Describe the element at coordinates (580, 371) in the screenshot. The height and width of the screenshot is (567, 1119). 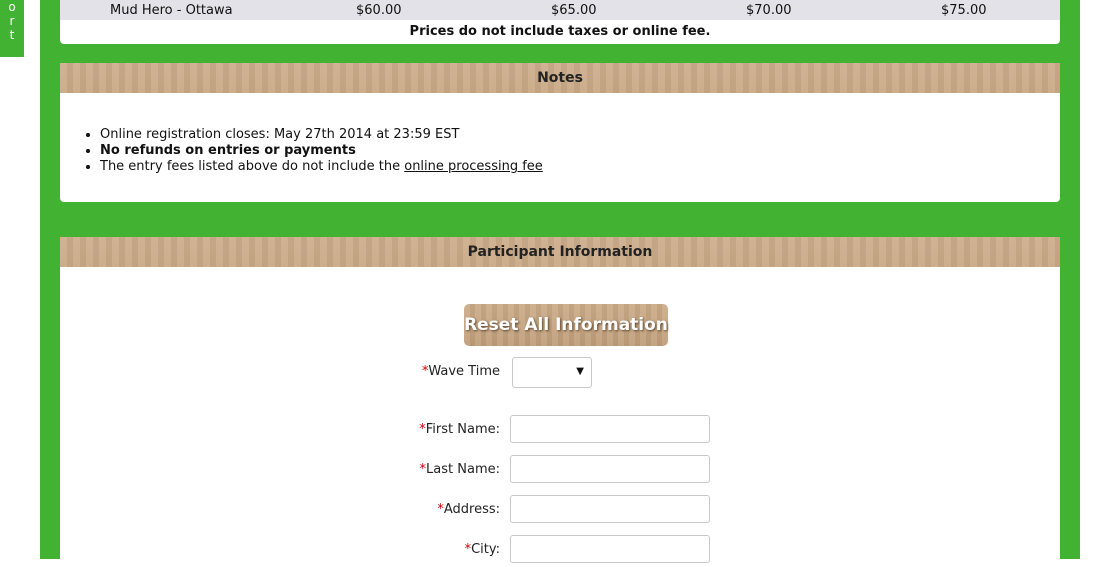
I see `chevron-down-icon: ▼` at that location.